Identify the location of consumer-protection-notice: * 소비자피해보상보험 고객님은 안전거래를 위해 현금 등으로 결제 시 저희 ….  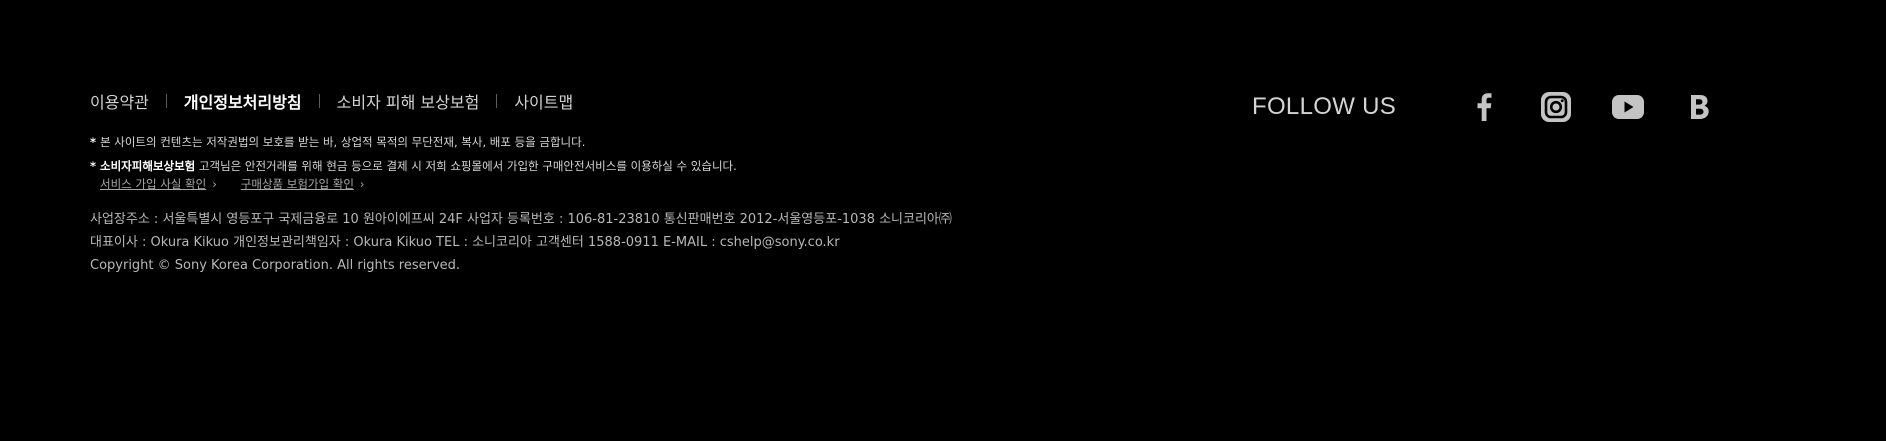
(640, 166).